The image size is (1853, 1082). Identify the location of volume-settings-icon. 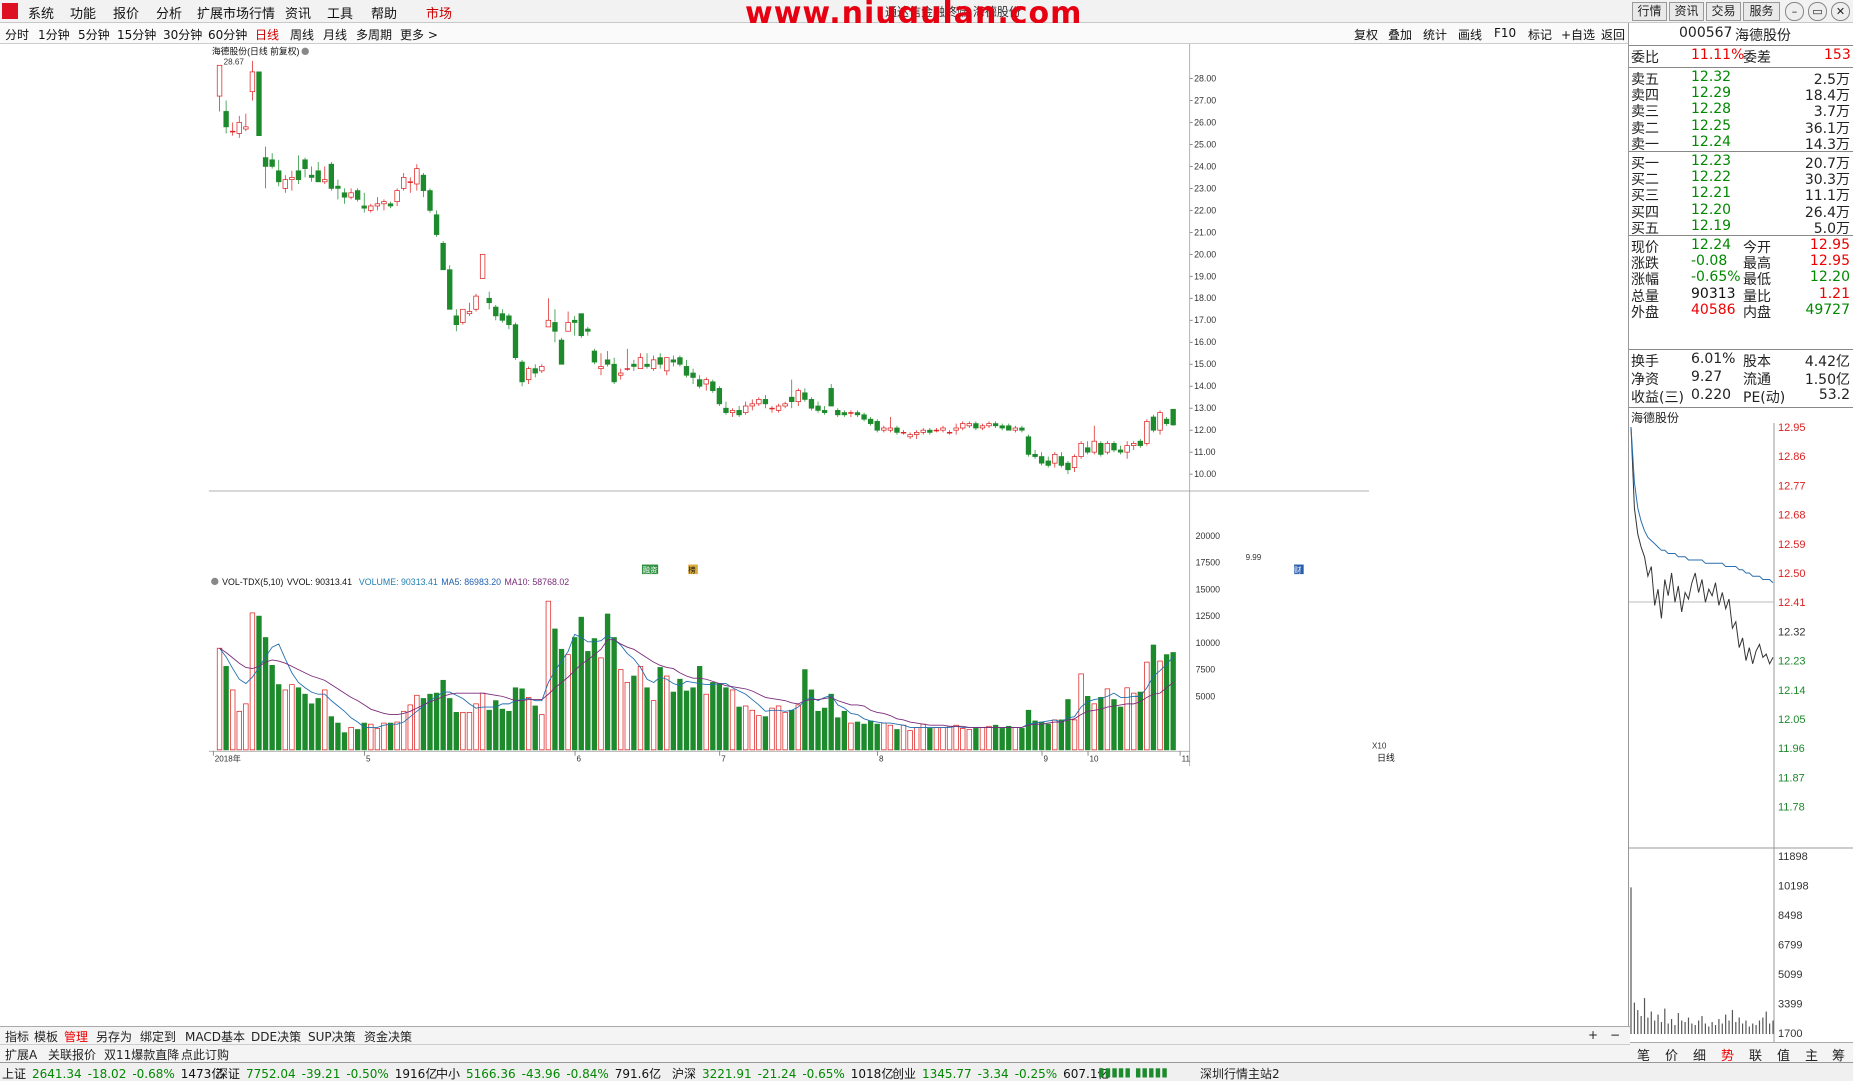
(215, 581).